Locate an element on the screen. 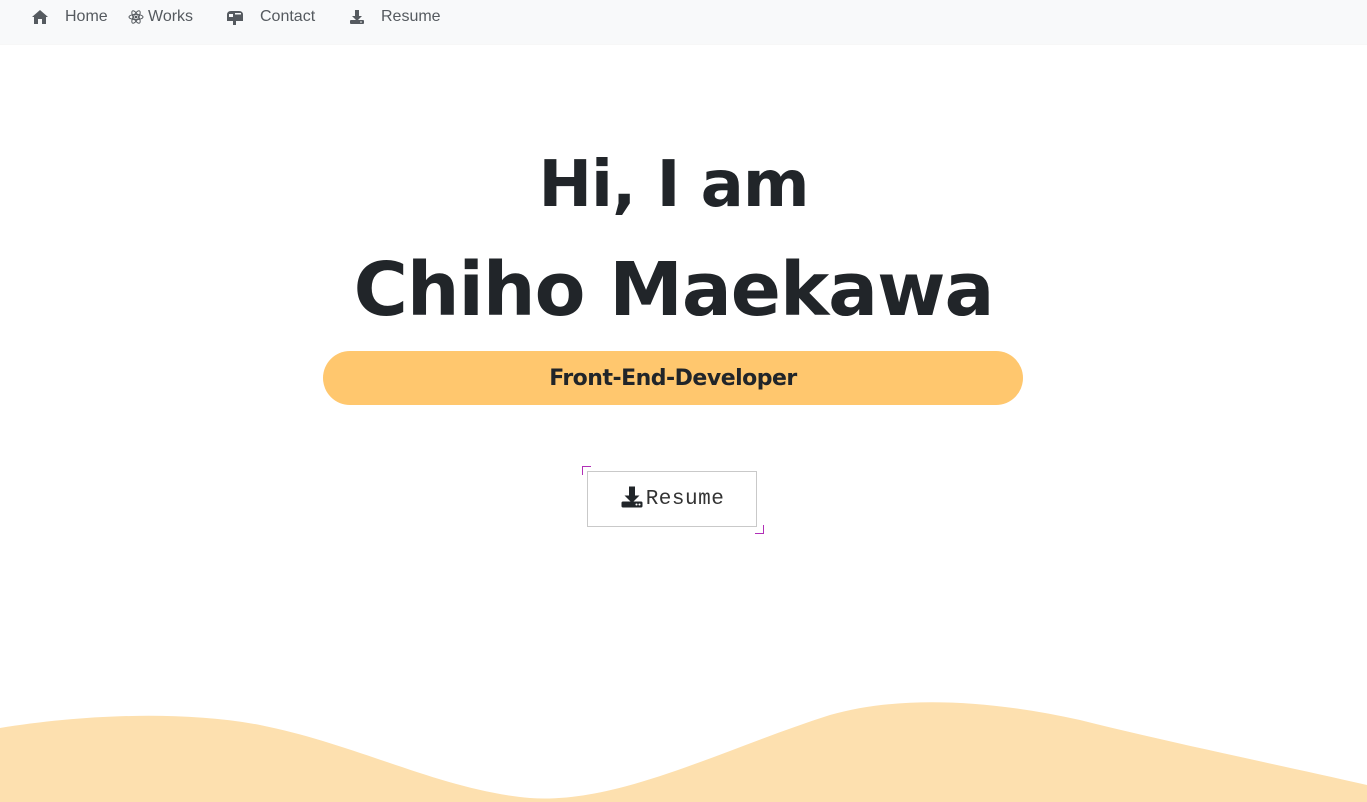  role-label: Front-End-Developer is located at coordinates (673, 378).